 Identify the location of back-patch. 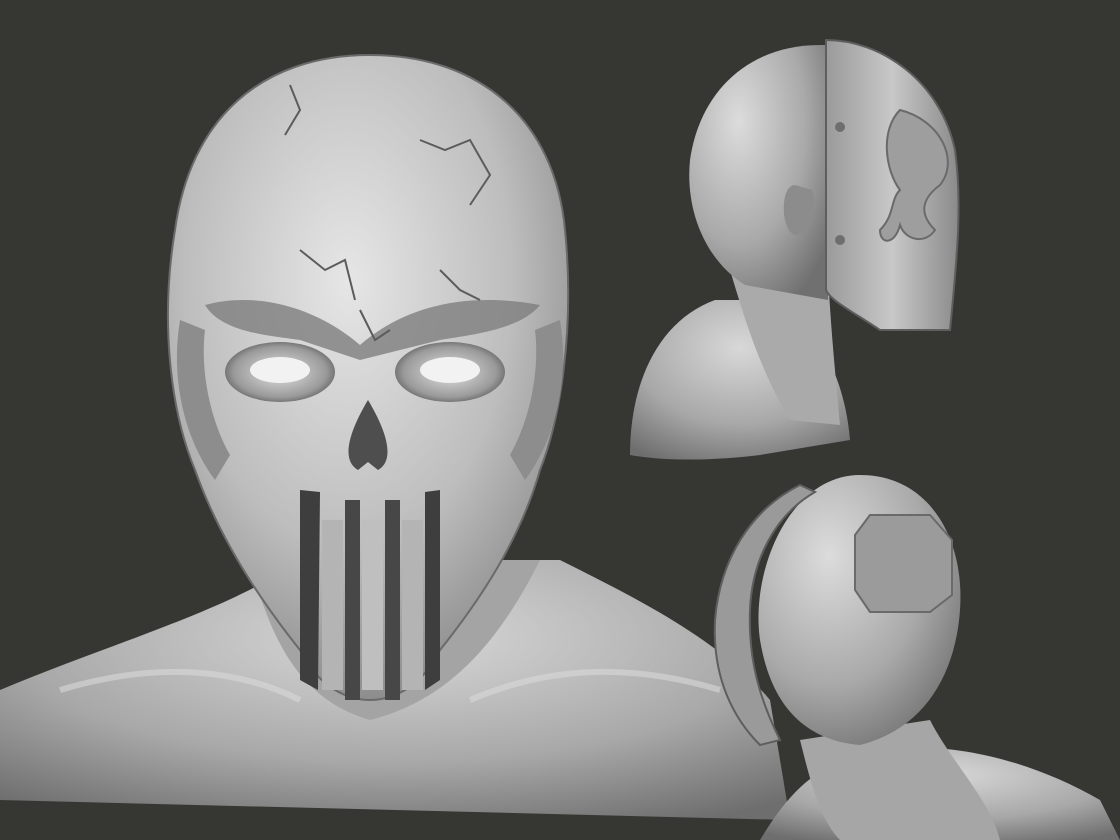
(903, 563).